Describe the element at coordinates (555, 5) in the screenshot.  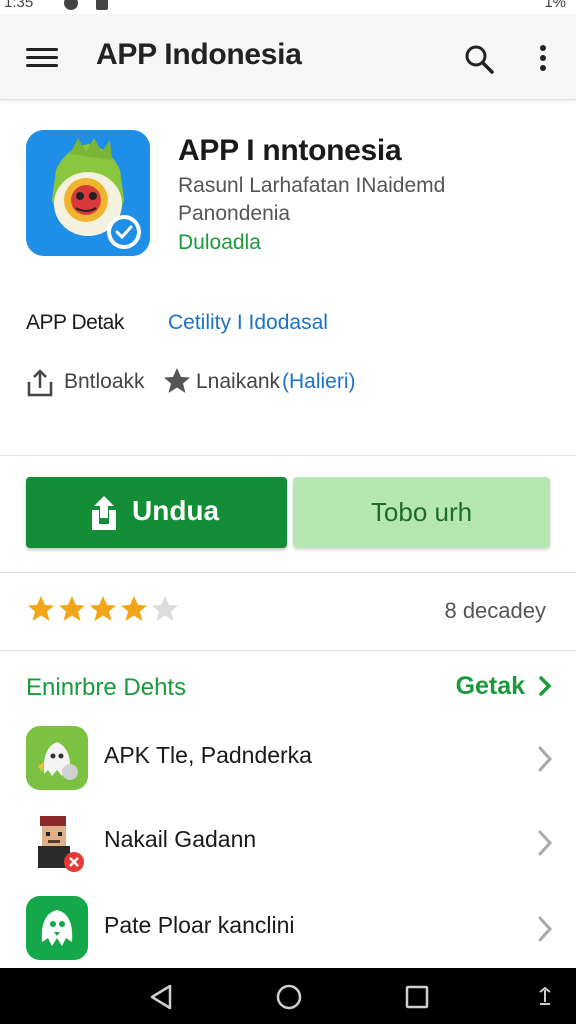
I see `battery-percent: 1%` at that location.